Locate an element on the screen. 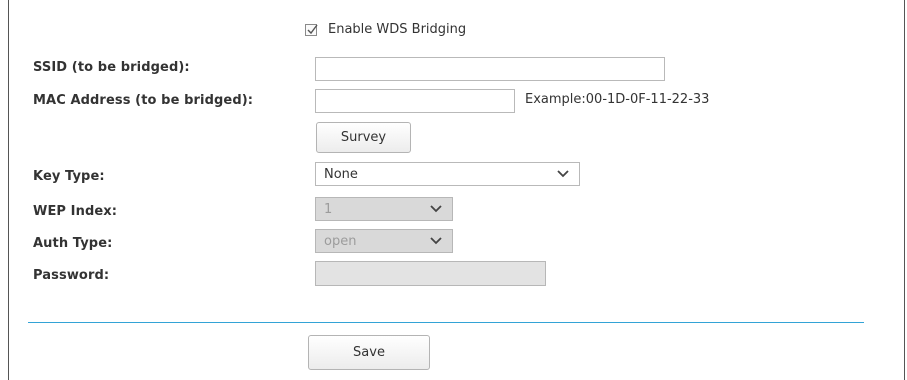 Image resolution: width=907 pixels, height=380 pixels. section-divider is located at coordinates (446, 322).